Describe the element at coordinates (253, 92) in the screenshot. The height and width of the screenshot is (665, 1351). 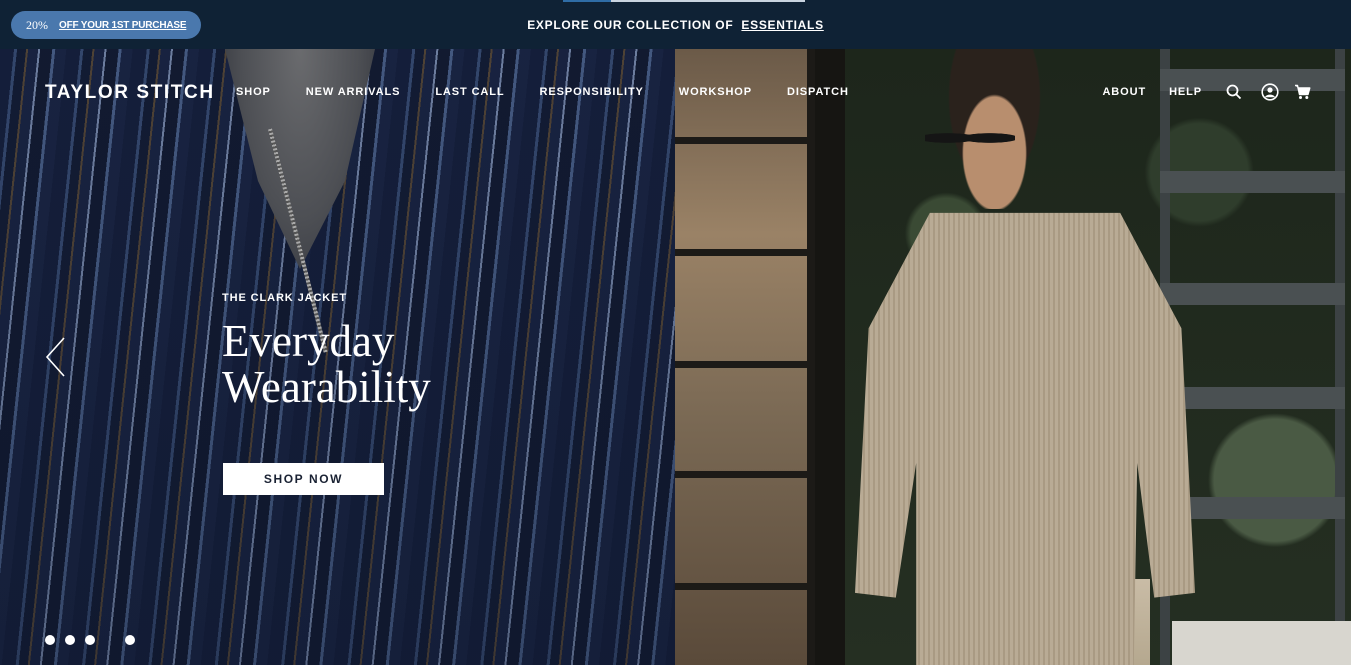
I see `nav-link-shop: SHOP` at that location.